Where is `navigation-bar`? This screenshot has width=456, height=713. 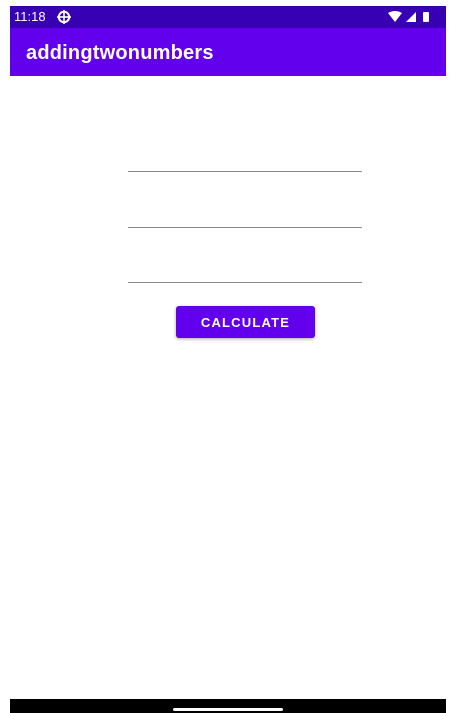 navigation-bar is located at coordinates (228, 706).